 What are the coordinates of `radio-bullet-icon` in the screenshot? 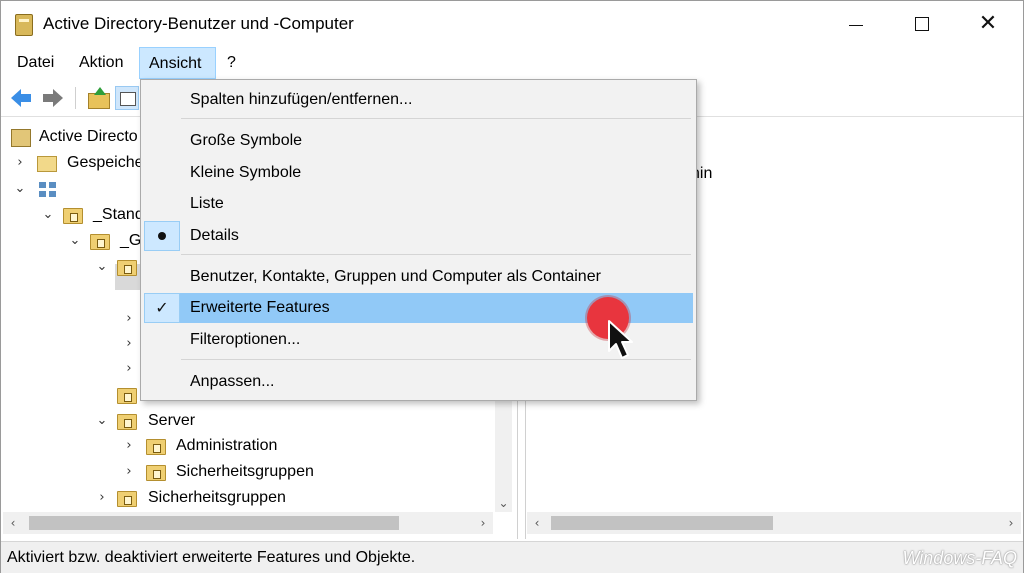 It's located at (162, 236).